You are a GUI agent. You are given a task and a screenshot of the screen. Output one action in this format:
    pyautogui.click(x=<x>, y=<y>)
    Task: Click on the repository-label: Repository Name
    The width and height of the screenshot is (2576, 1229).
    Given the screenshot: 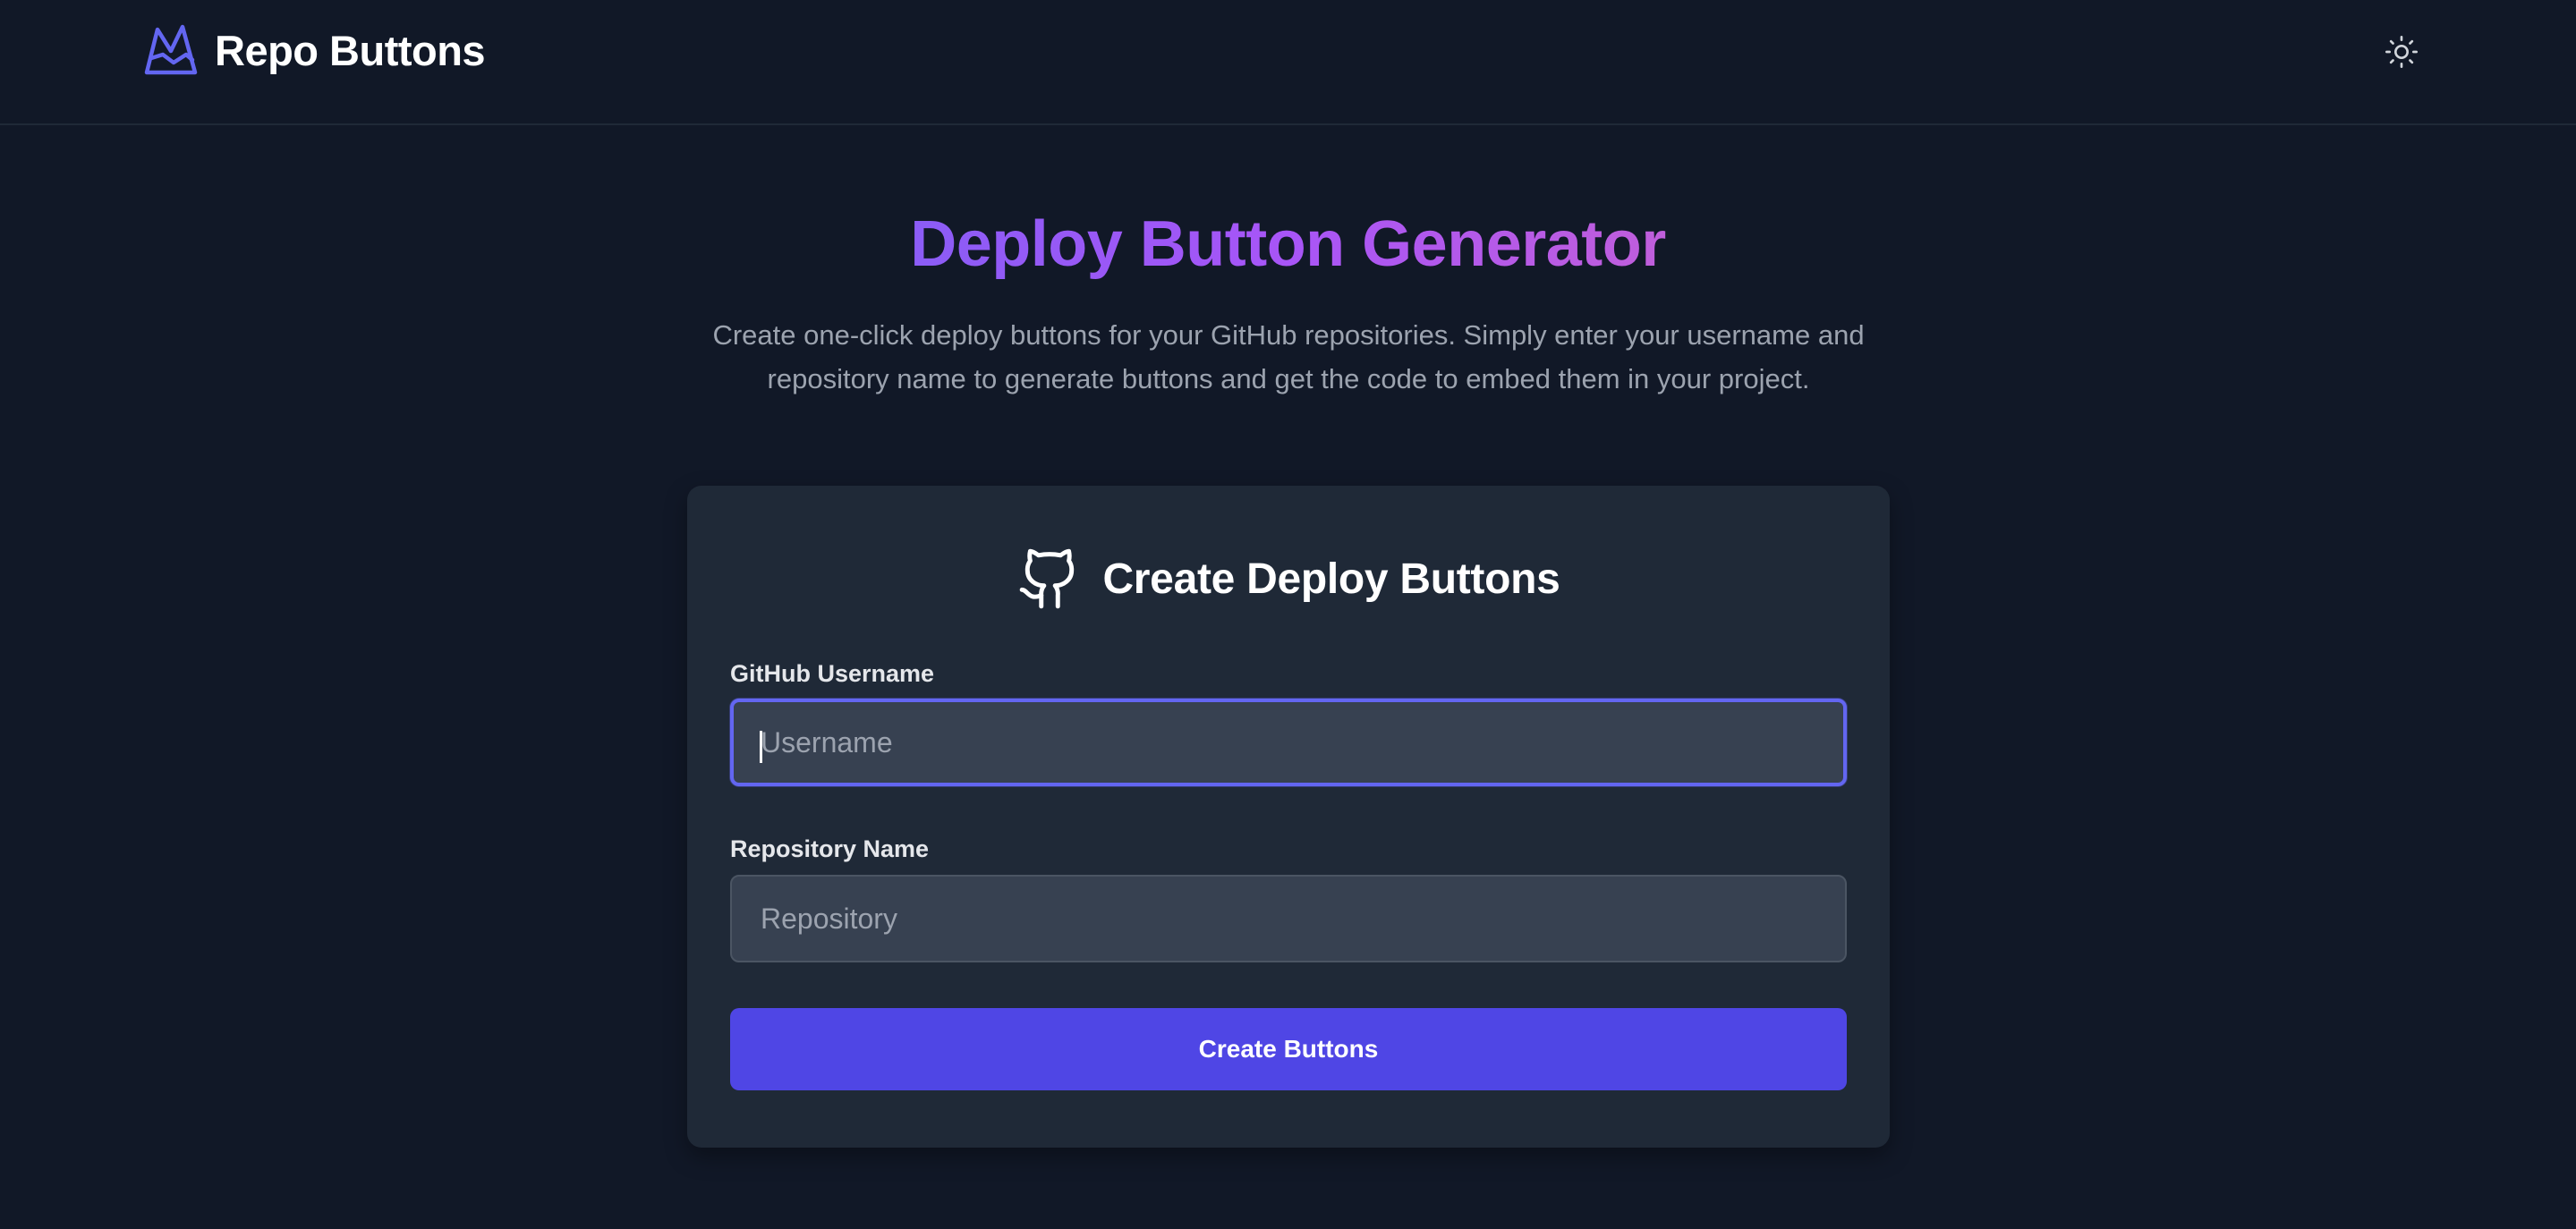 What is the action you would take?
    pyautogui.click(x=830, y=848)
    